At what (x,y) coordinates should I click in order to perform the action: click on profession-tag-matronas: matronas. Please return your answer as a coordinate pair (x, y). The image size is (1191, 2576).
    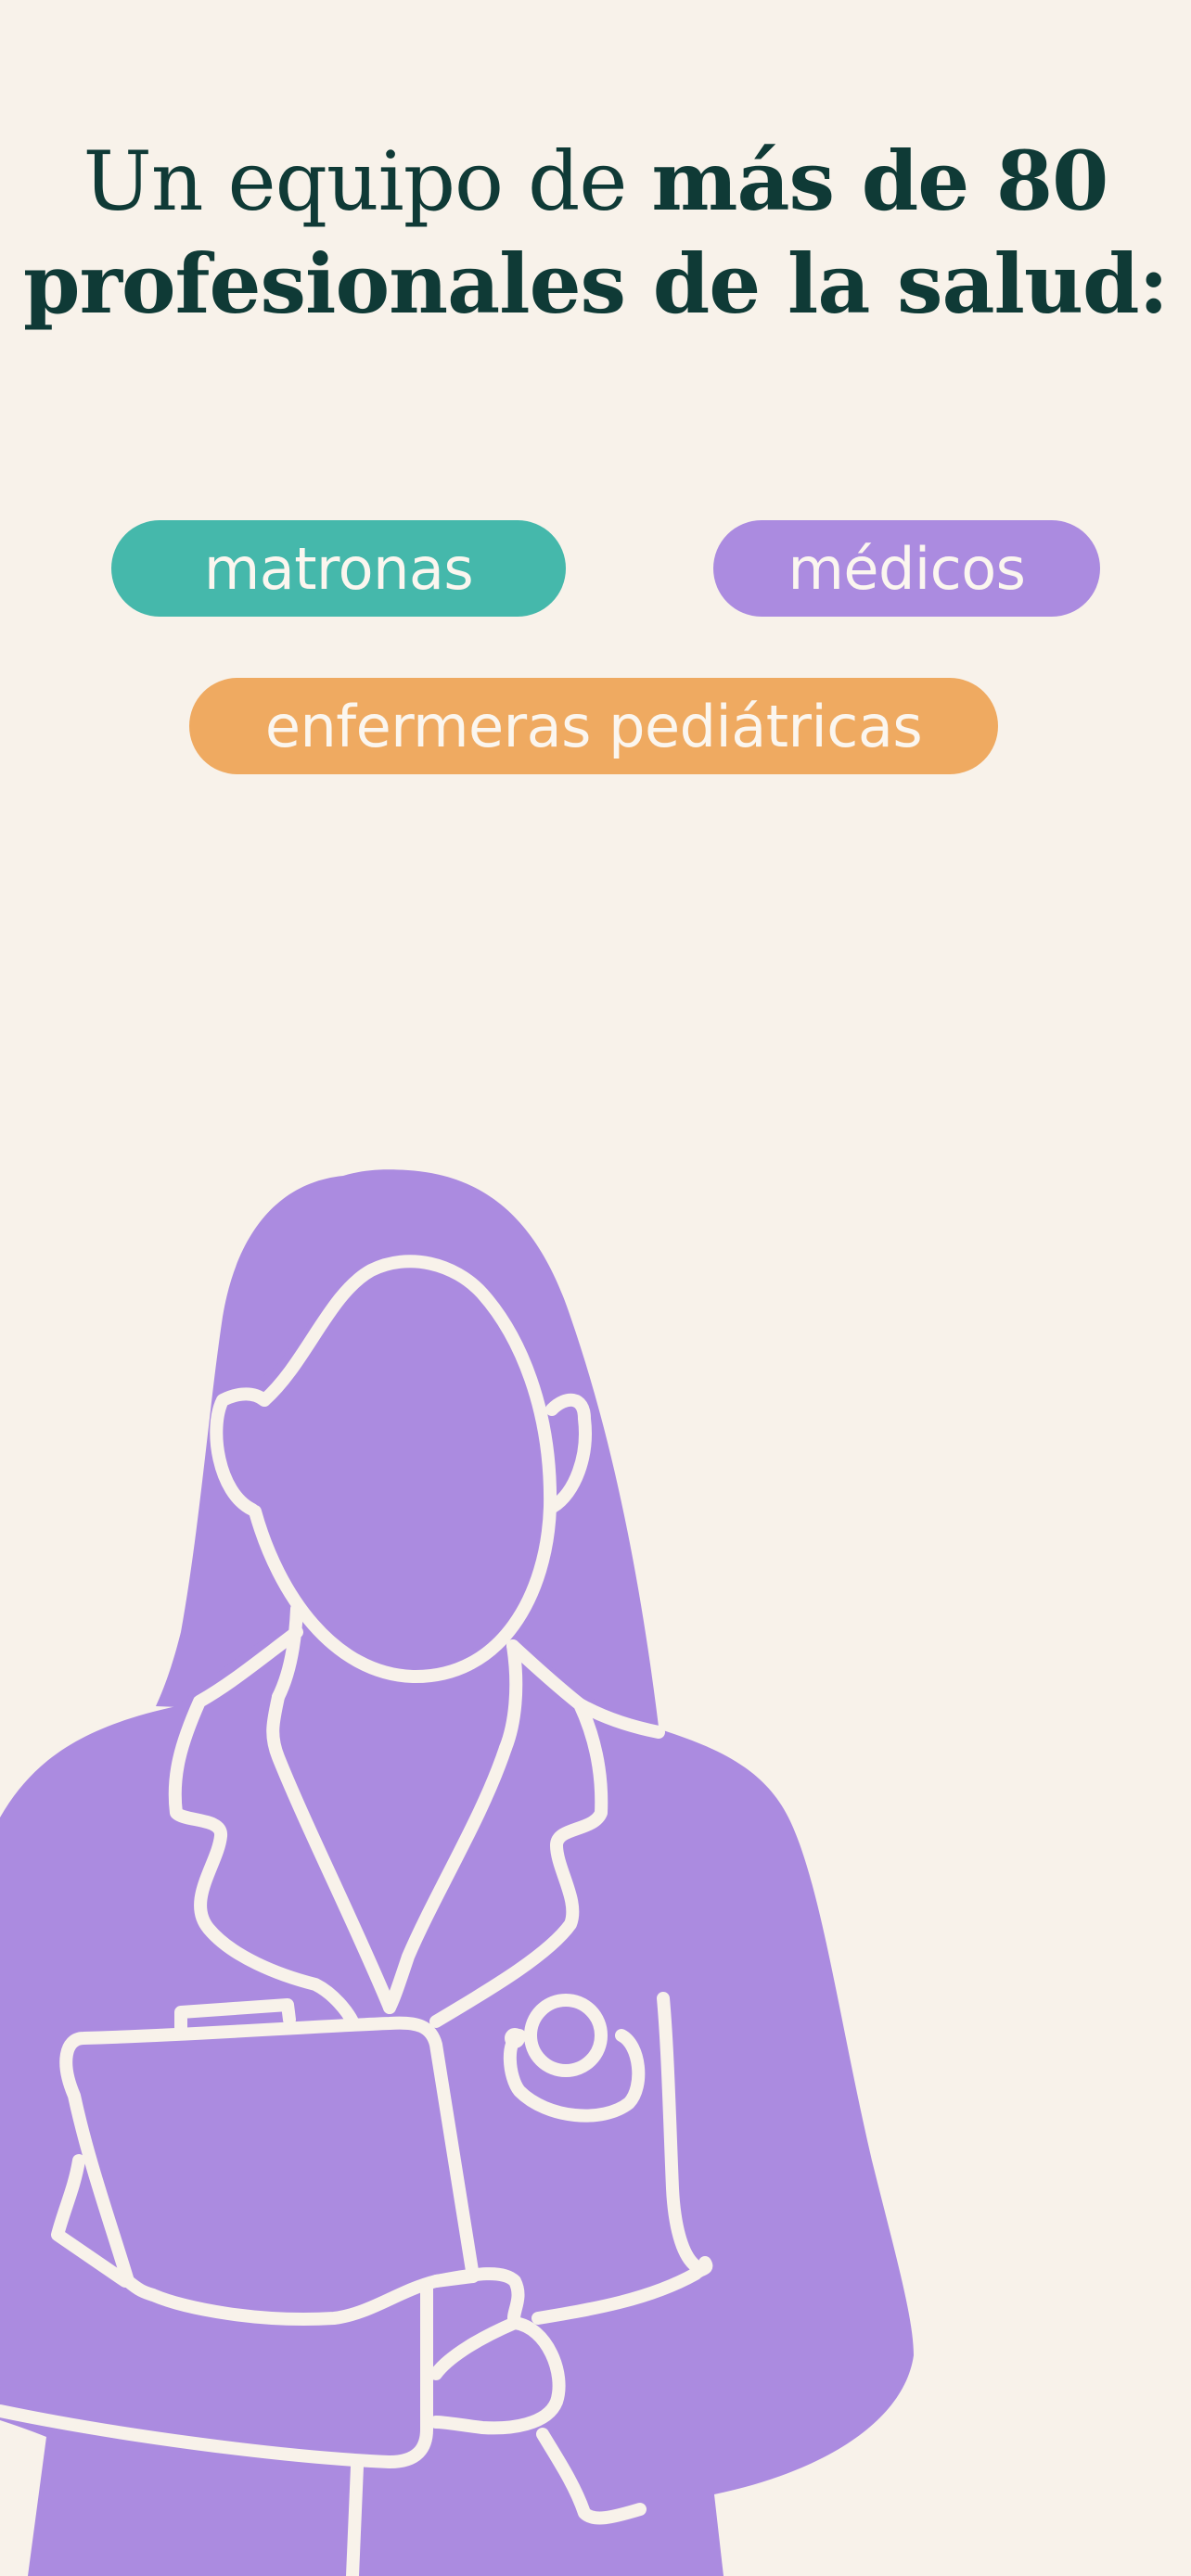
    Looking at the image, I should click on (338, 568).